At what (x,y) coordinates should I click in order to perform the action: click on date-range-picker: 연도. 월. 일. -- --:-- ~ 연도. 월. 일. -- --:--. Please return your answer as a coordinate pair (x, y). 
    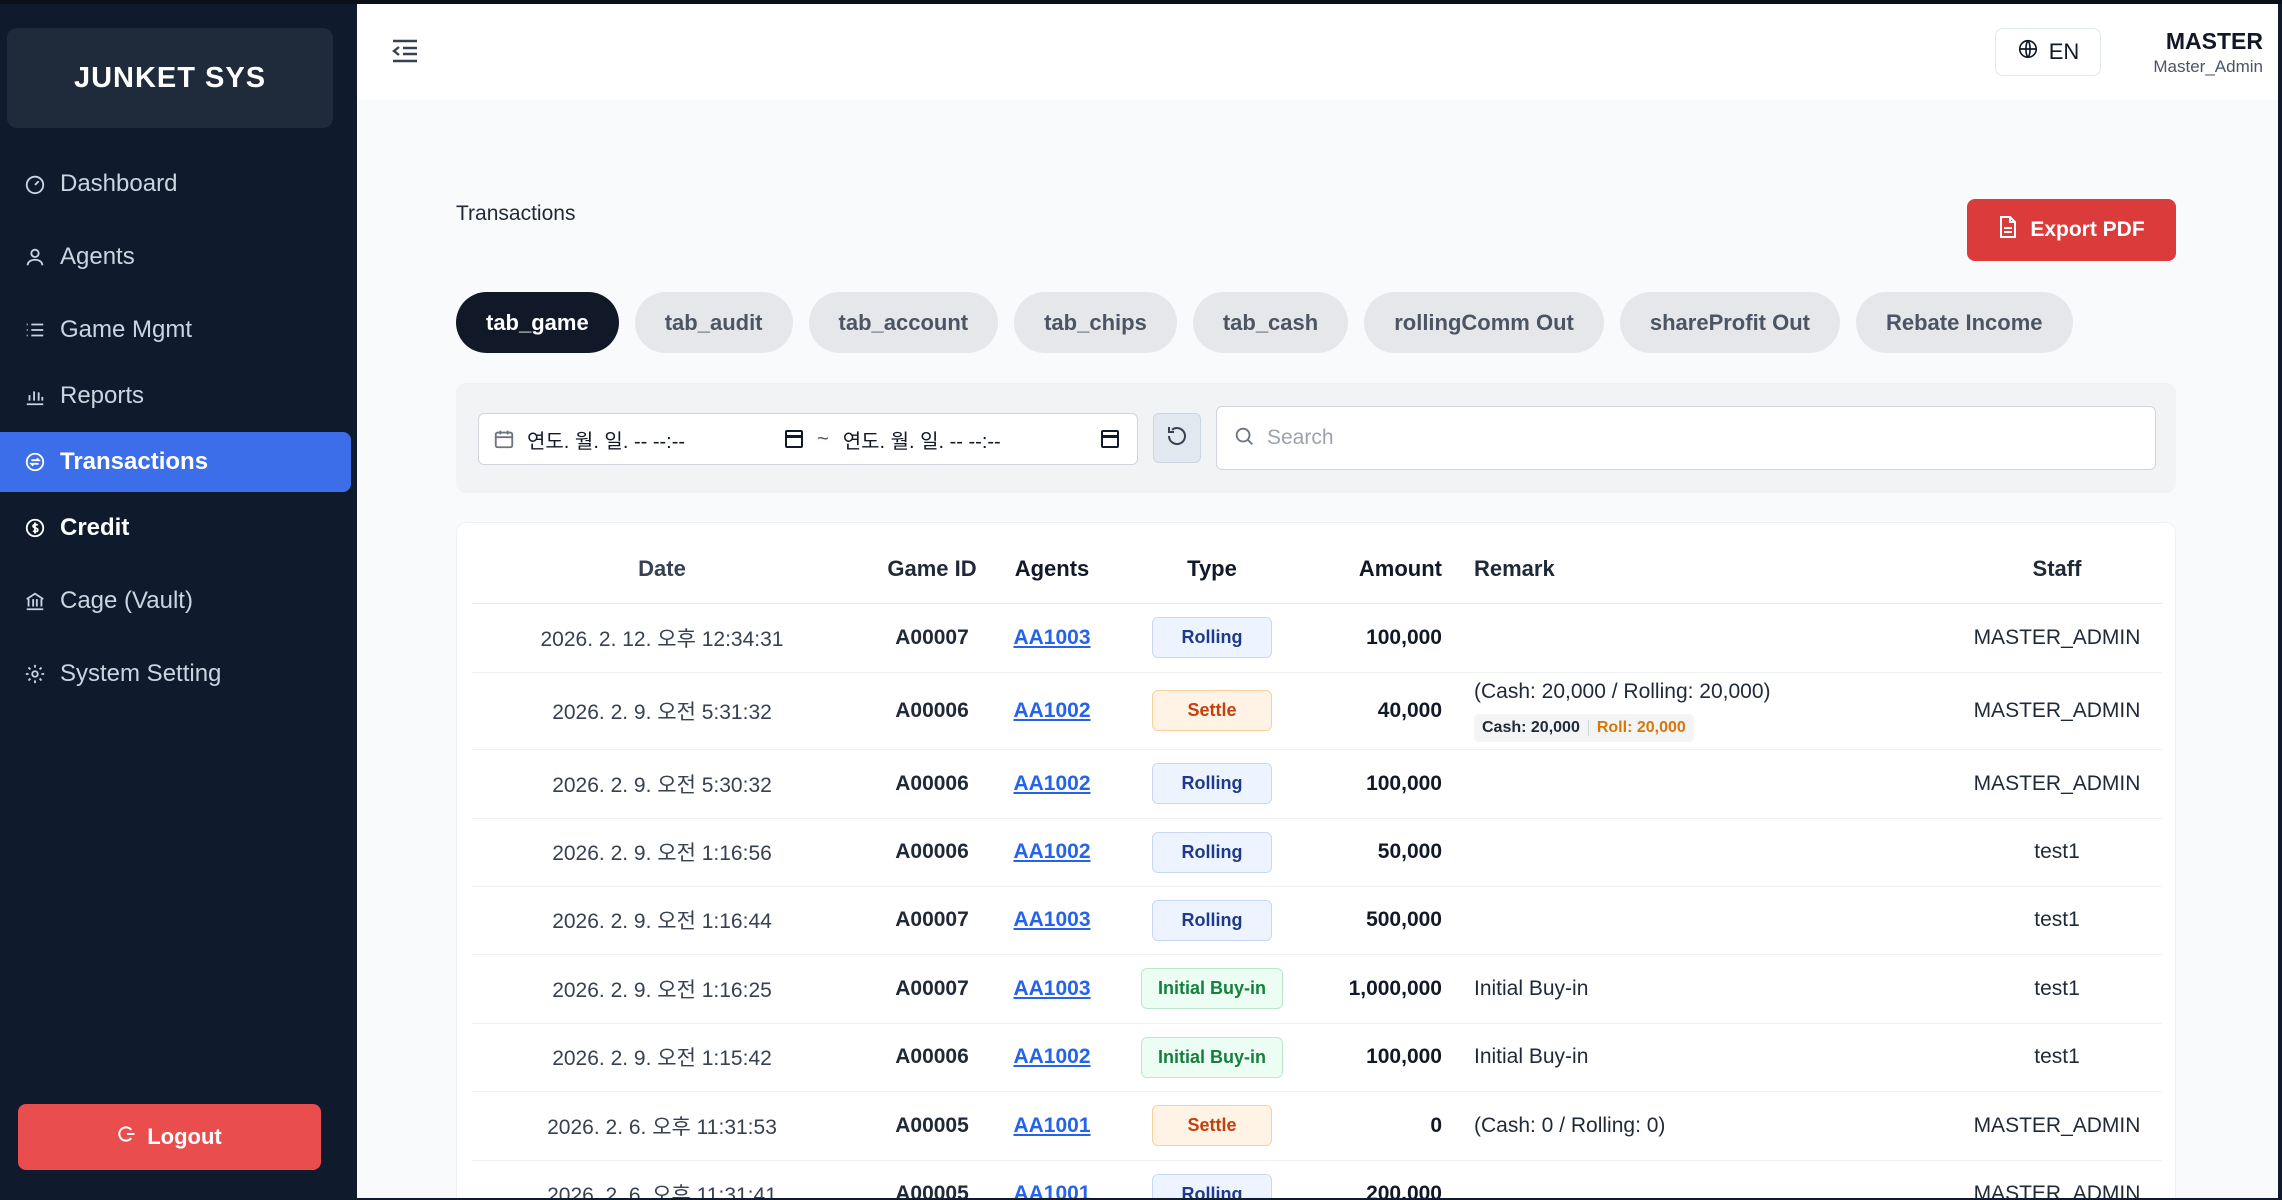
    Looking at the image, I should click on (808, 439).